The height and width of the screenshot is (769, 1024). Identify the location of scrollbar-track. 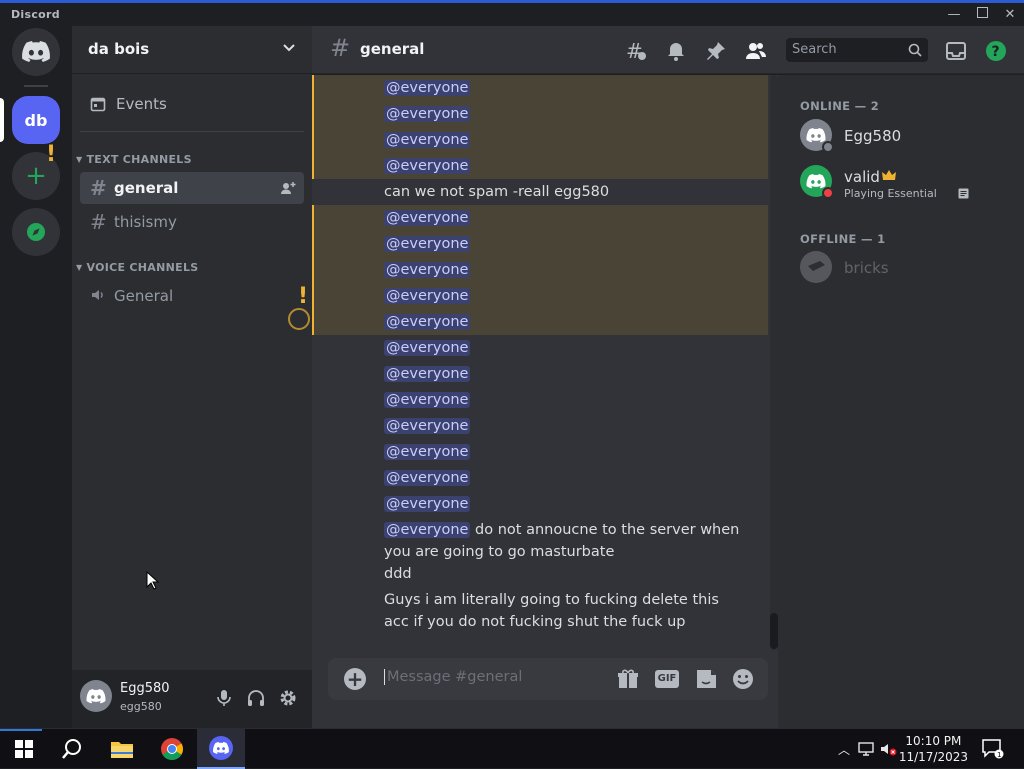
(774, 362).